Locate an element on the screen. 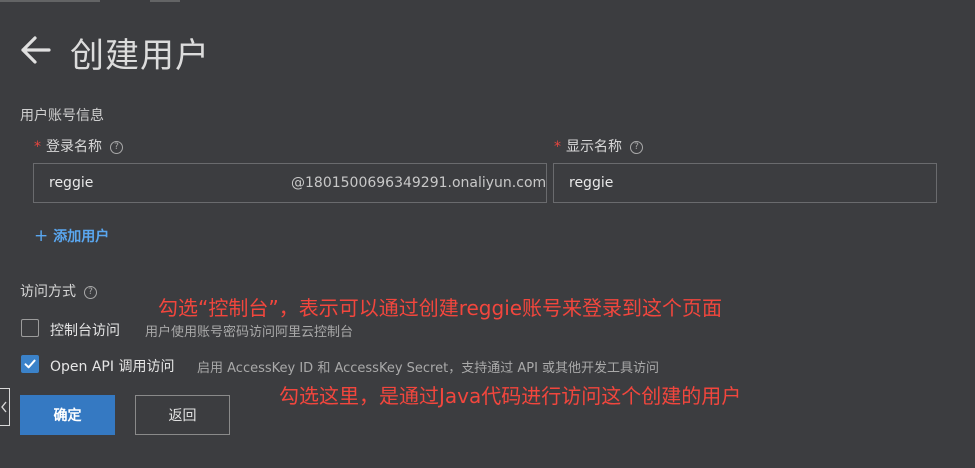  console-access-checkbox is located at coordinates (30, 328).